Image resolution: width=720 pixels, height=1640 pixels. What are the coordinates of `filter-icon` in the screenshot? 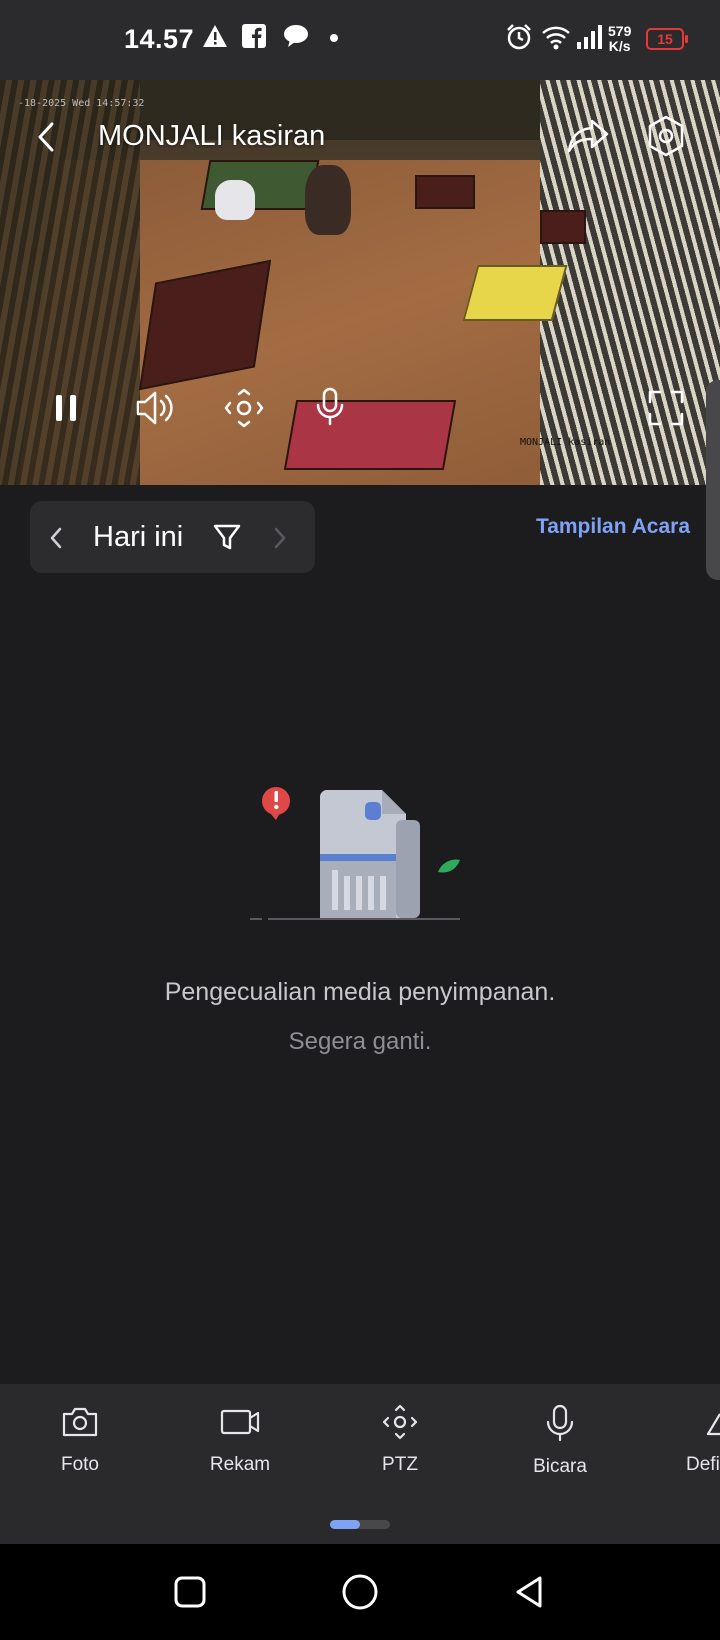 It's located at (227, 537).